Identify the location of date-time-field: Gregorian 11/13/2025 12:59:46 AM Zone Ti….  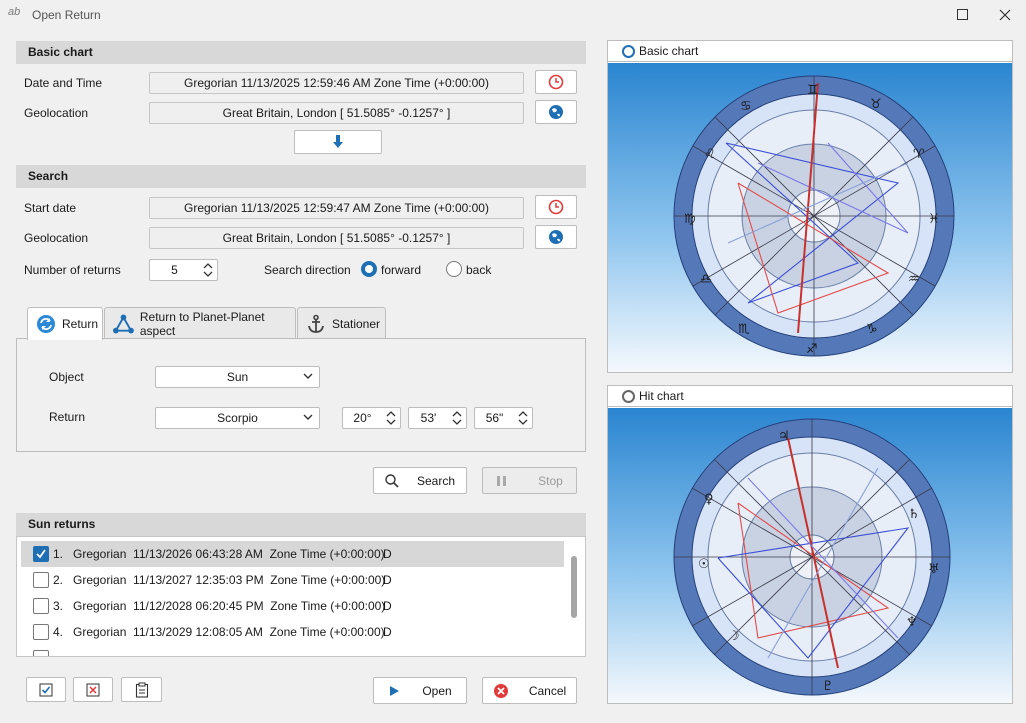
(336, 83).